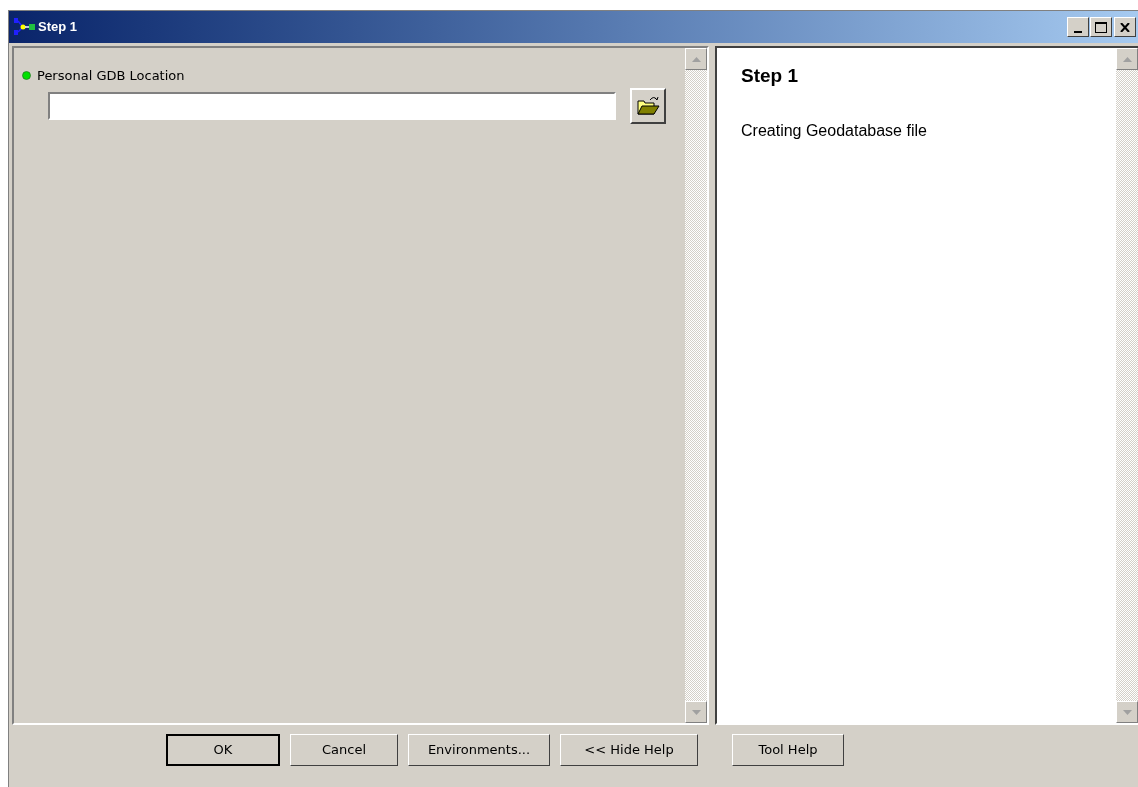 Image resolution: width=1138 pixels, height=787 pixels. I want to click on help-text: Creating Geodatabase file, so click(834, 130).